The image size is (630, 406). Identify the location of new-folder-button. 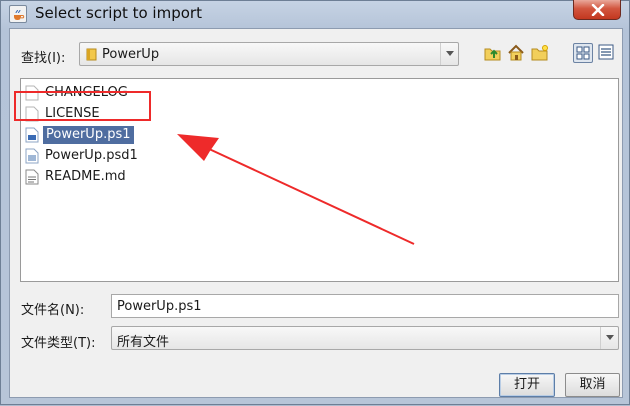
(540, 53).